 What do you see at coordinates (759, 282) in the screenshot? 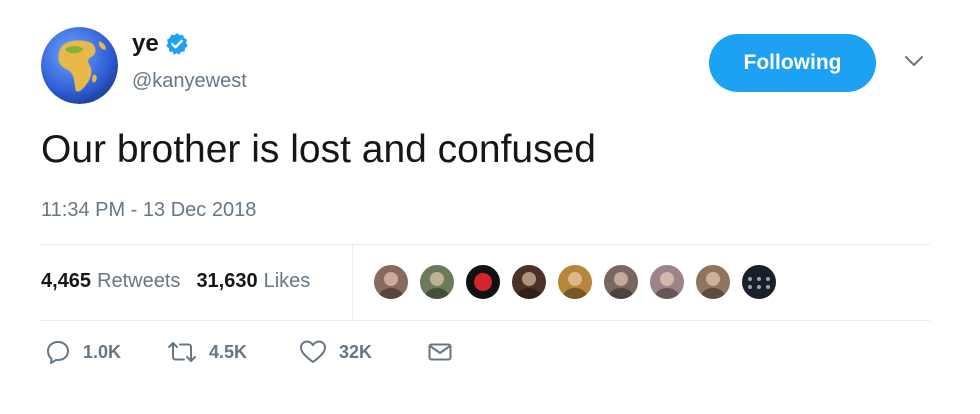
I see `dark-photo-avatar` at bounding box center [759, 282].